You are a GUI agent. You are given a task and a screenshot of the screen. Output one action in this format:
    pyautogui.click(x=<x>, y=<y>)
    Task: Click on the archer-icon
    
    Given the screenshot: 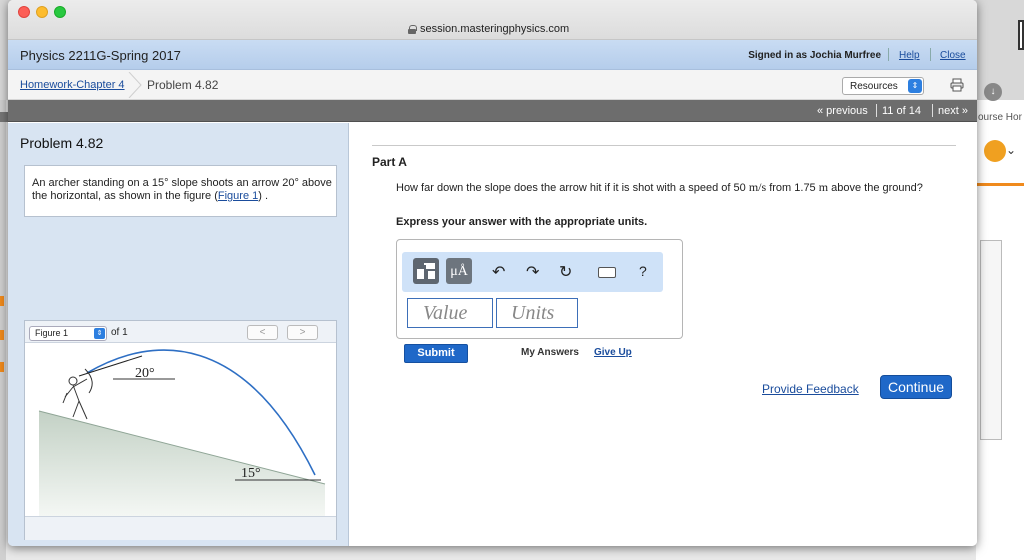 What is the action you would take?
    pyautogui.click(x=77, y=394)
    